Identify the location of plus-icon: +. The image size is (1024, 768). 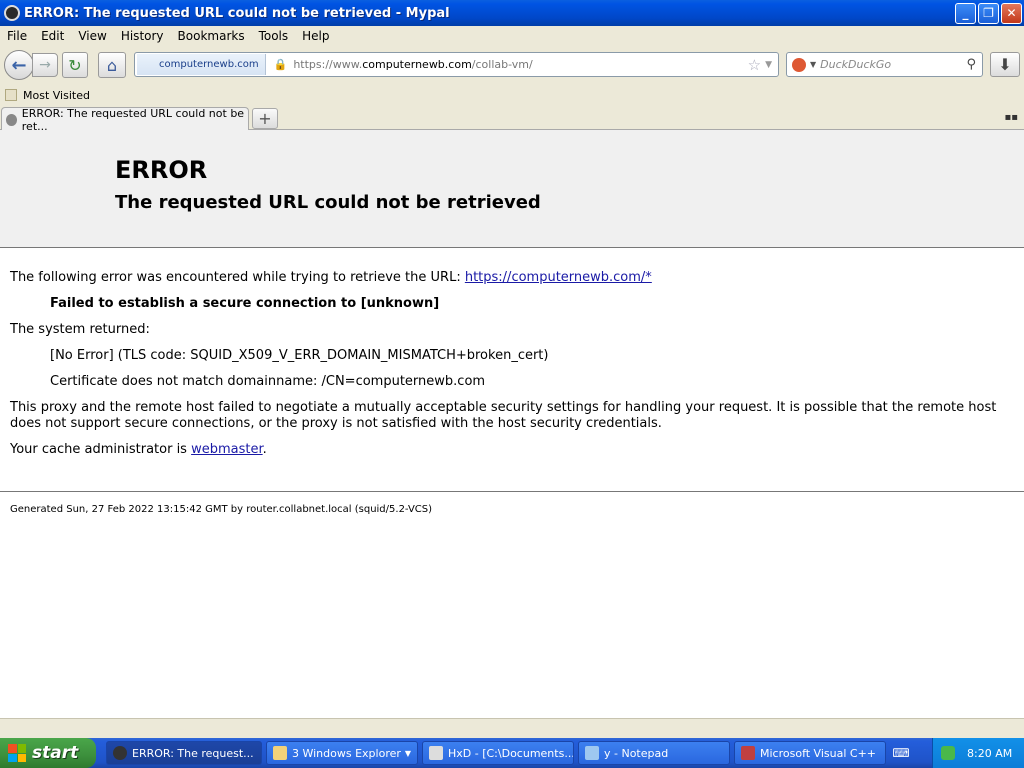
(265, 118).